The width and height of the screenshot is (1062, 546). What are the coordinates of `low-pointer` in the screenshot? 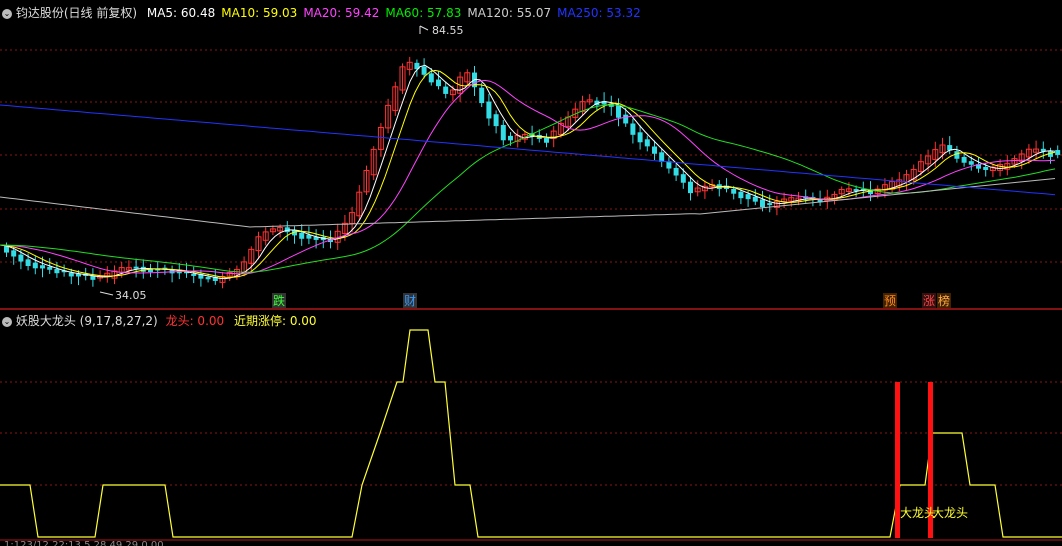 It's located at (106, 293).